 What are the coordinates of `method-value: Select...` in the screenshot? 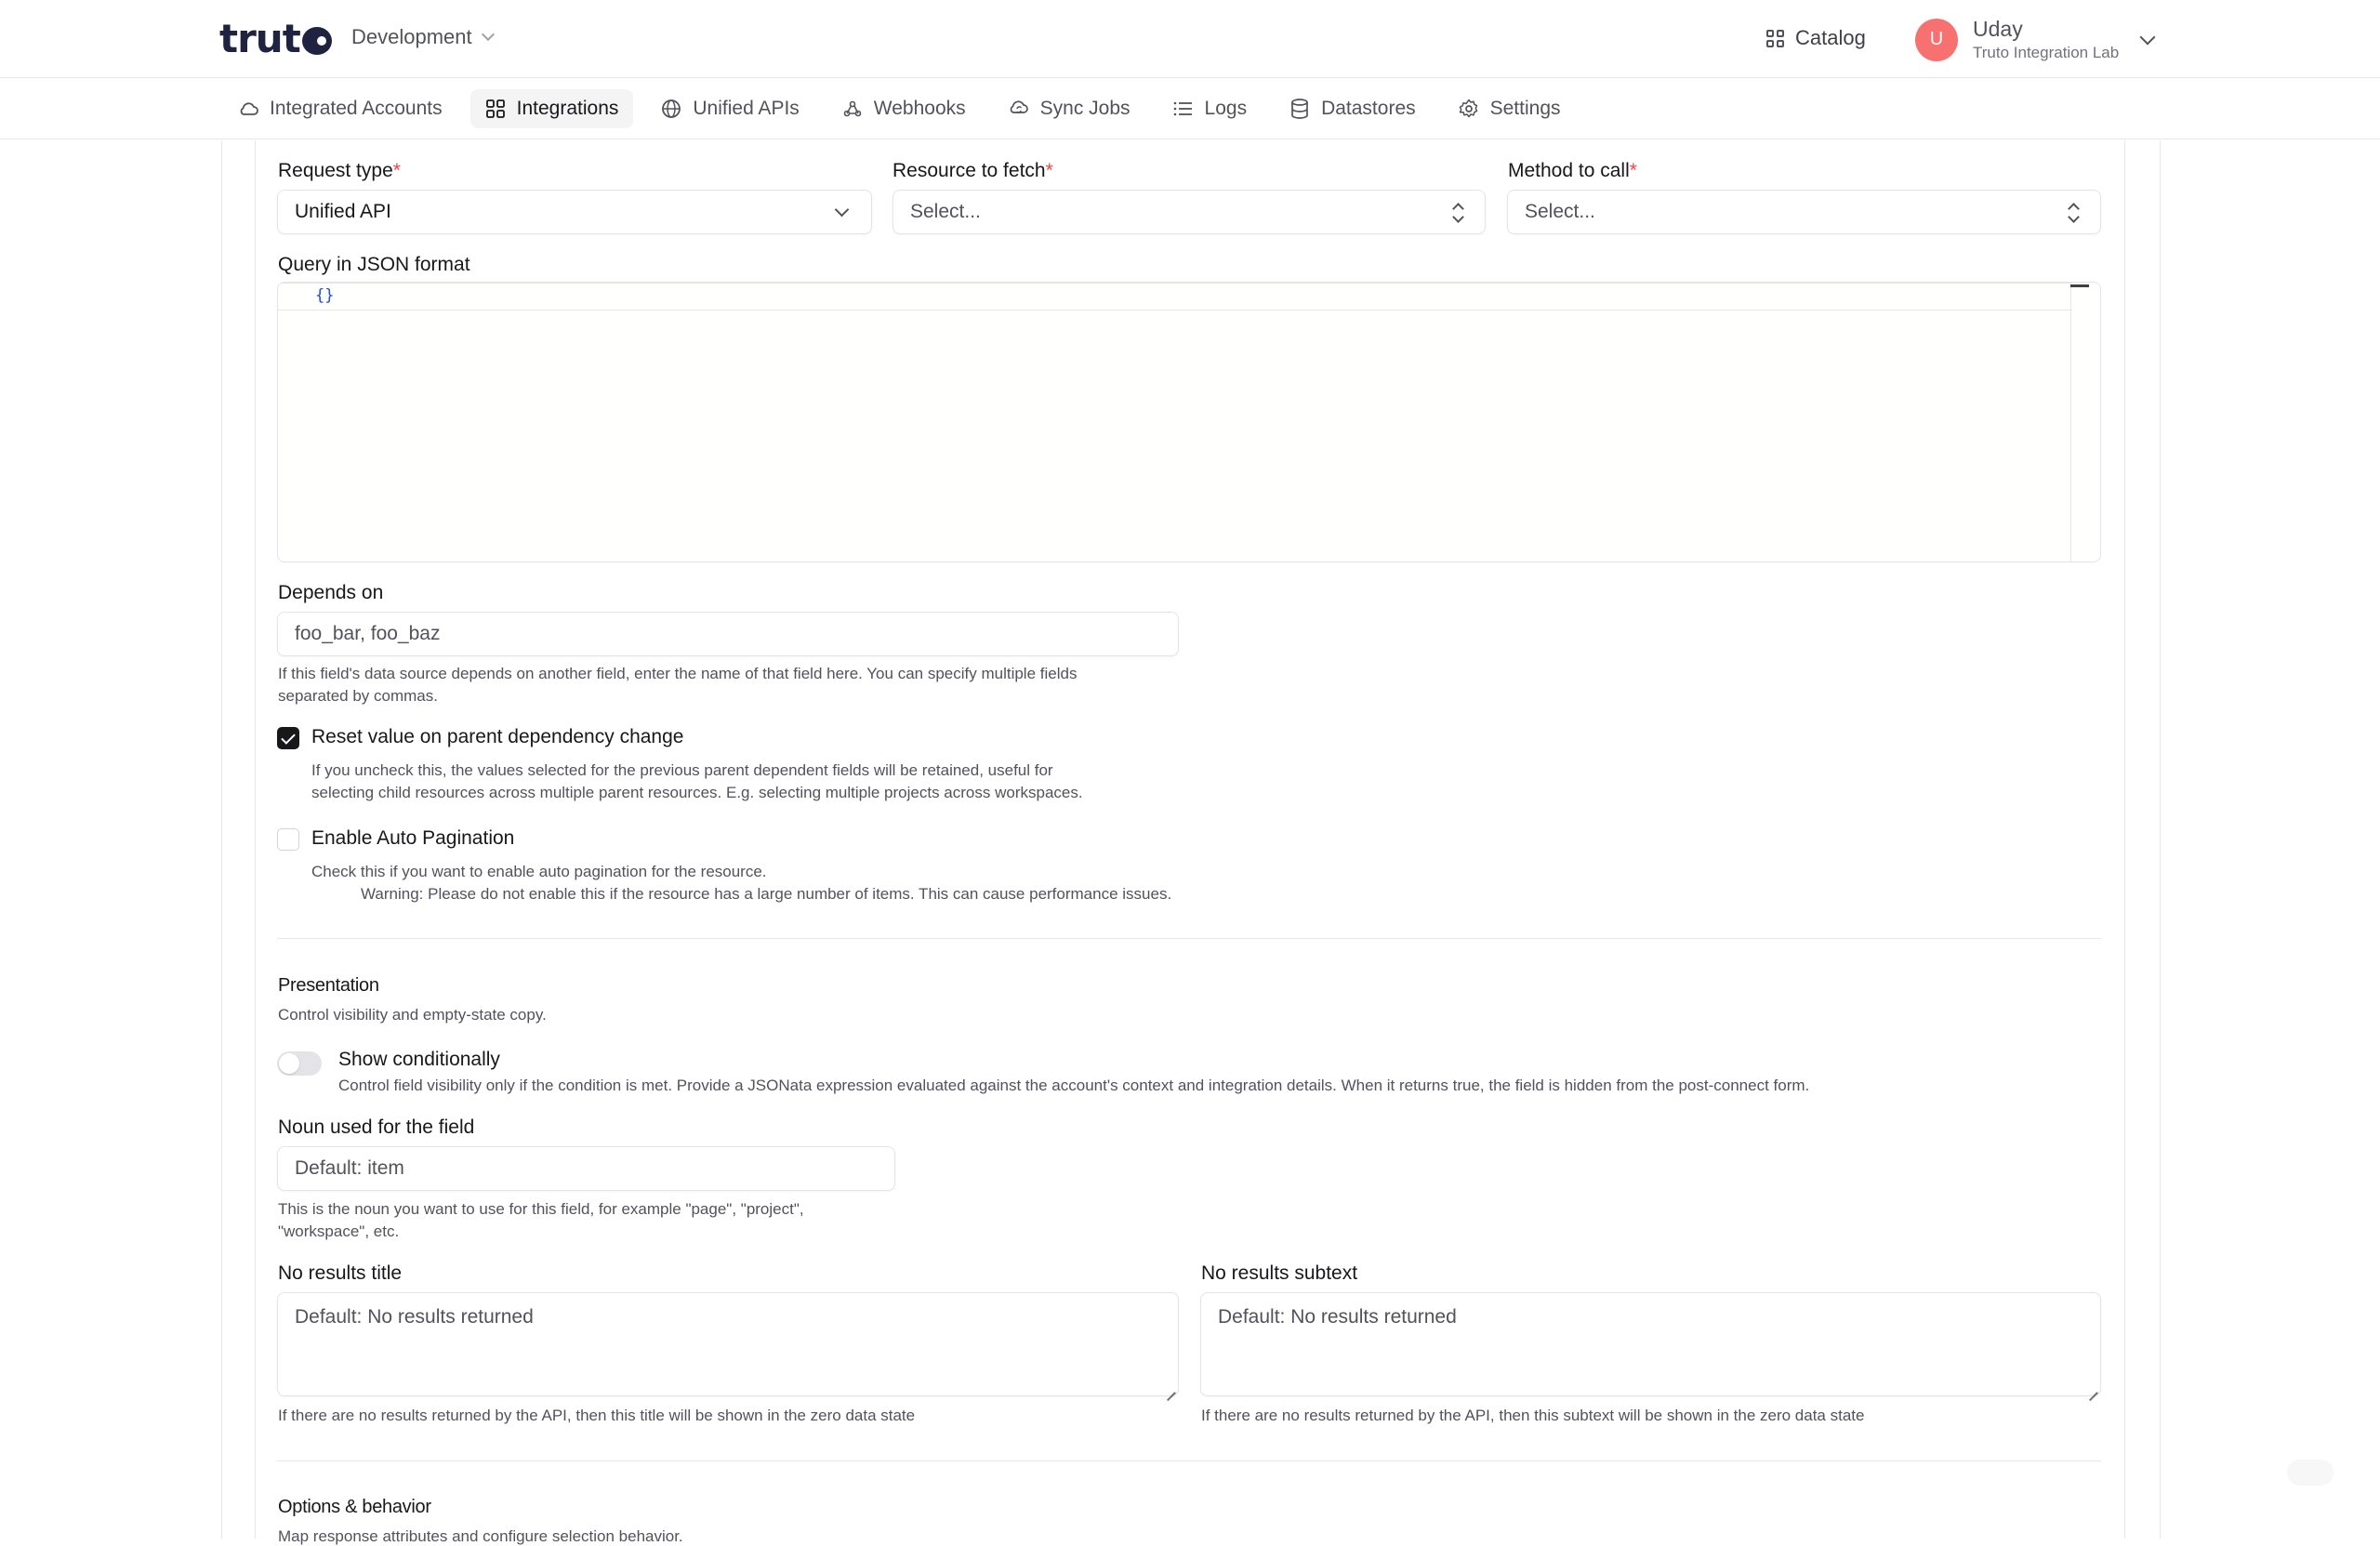 It's located at (1560, 211).